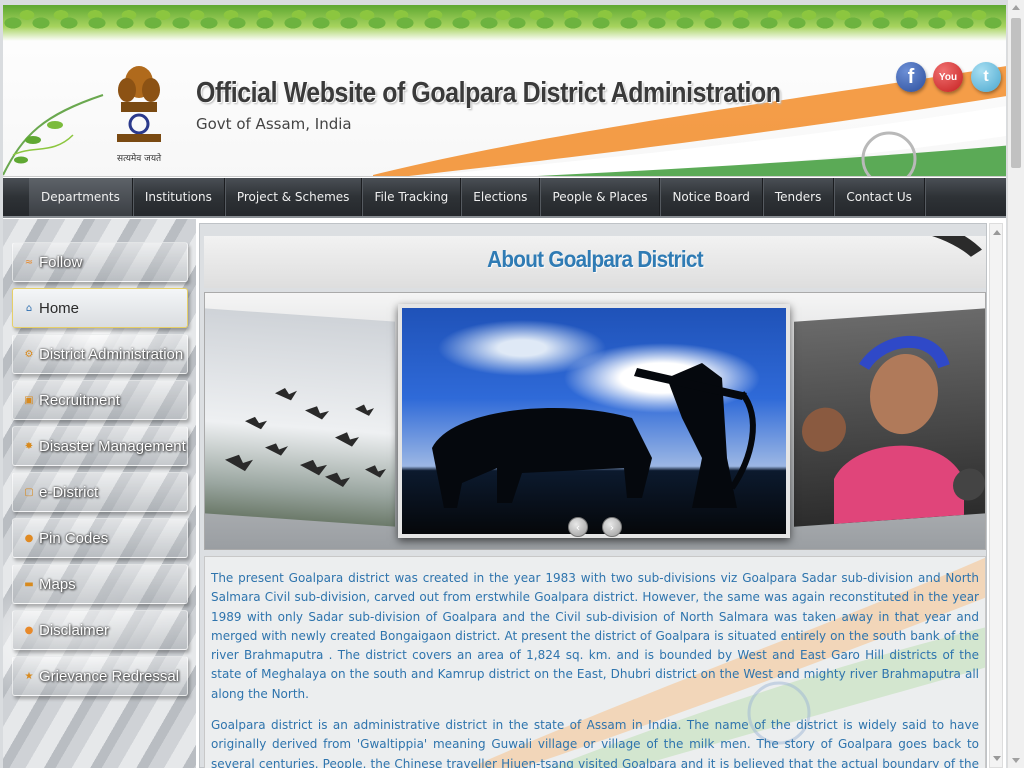 The image size is (1024, 768). What do you see at coordinates (504, 23) in the screenshot?
I see `leaf-banner` at bounding box center [504, 23].